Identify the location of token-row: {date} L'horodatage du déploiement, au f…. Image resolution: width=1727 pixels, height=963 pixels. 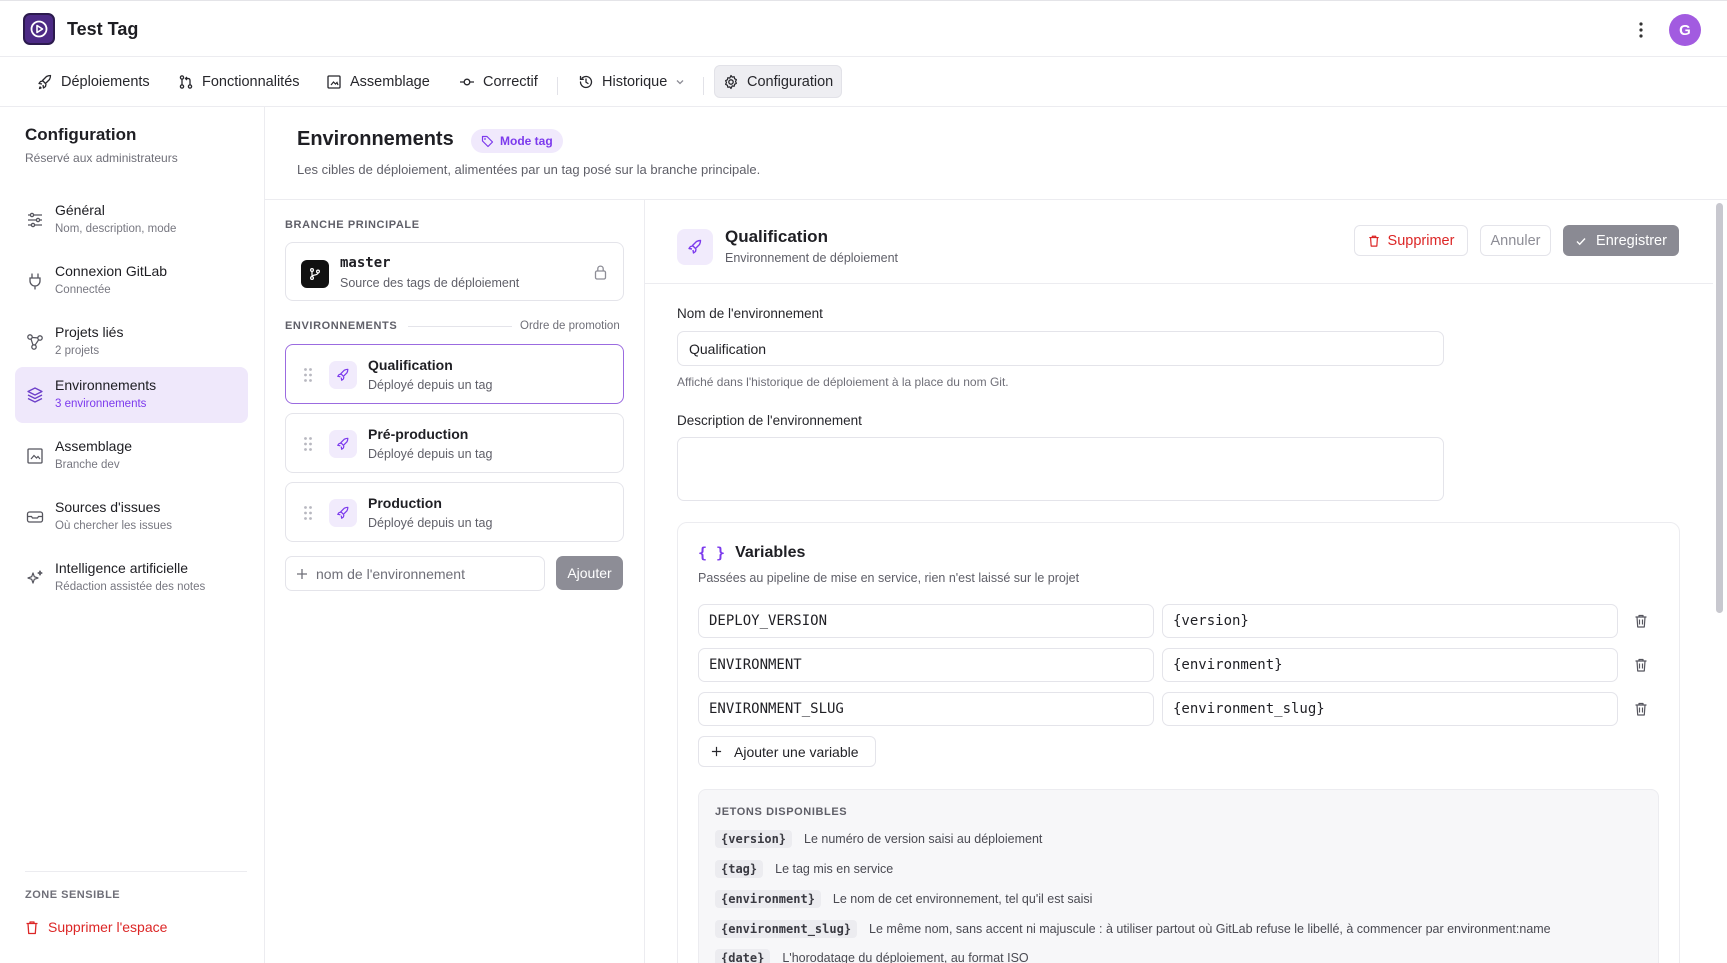
(872, 956).